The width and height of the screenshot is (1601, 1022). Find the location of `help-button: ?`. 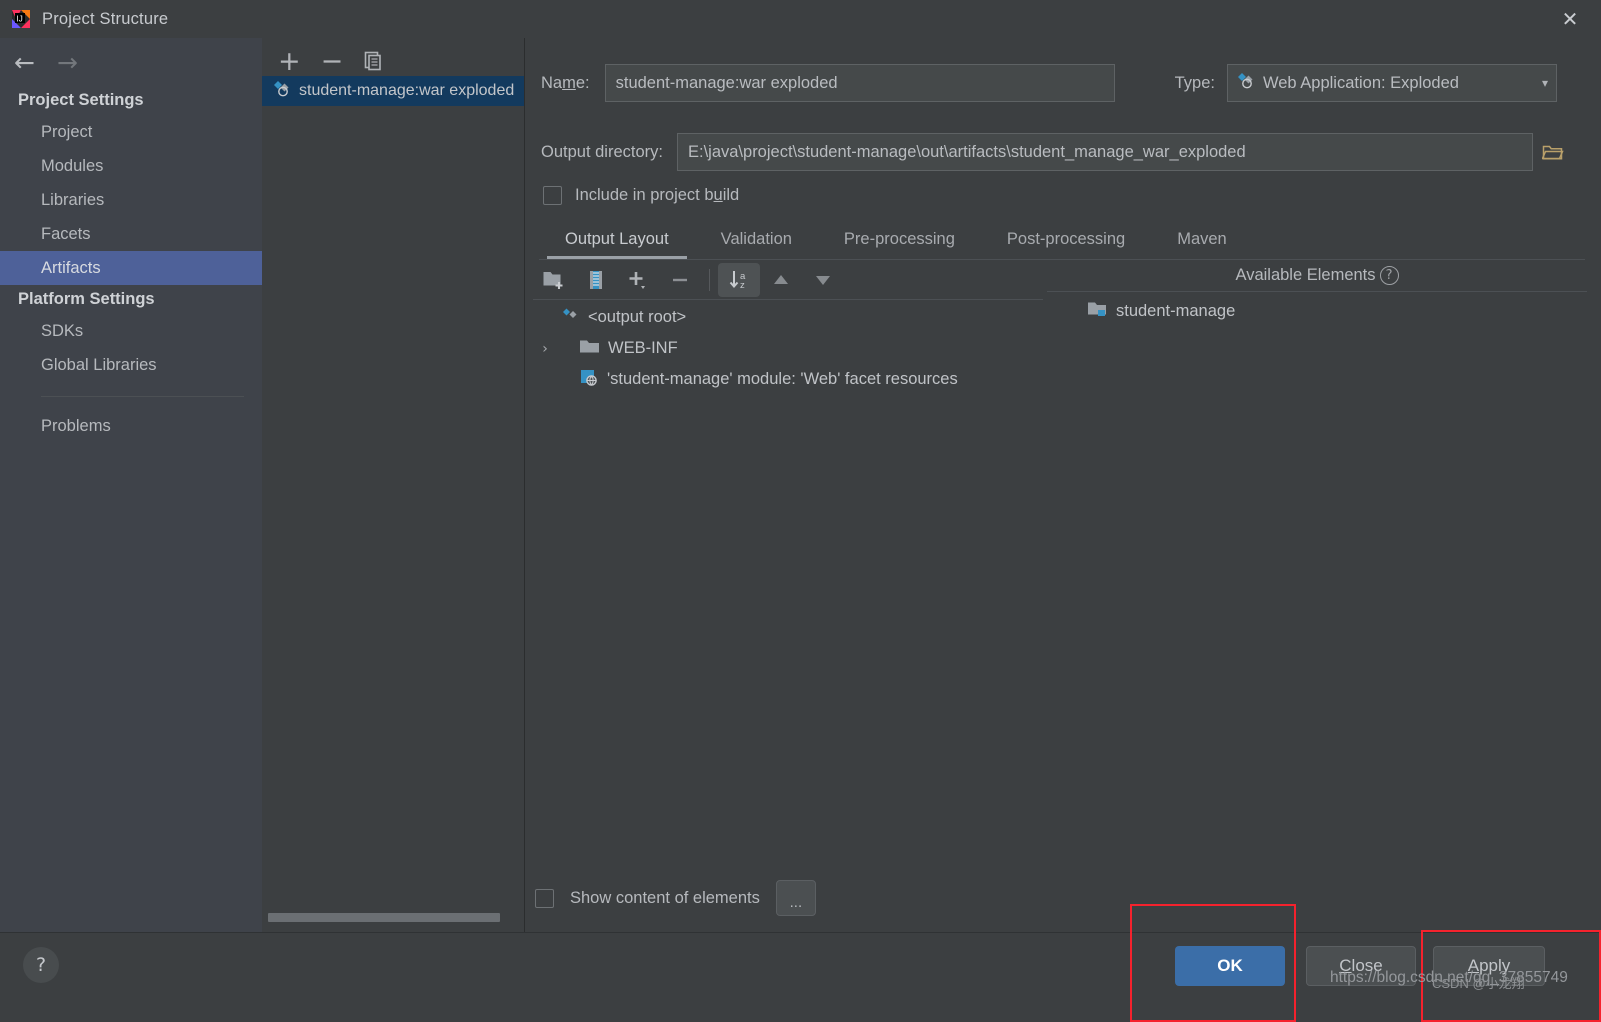

help-button: ? is located at coordinates (41, 965).